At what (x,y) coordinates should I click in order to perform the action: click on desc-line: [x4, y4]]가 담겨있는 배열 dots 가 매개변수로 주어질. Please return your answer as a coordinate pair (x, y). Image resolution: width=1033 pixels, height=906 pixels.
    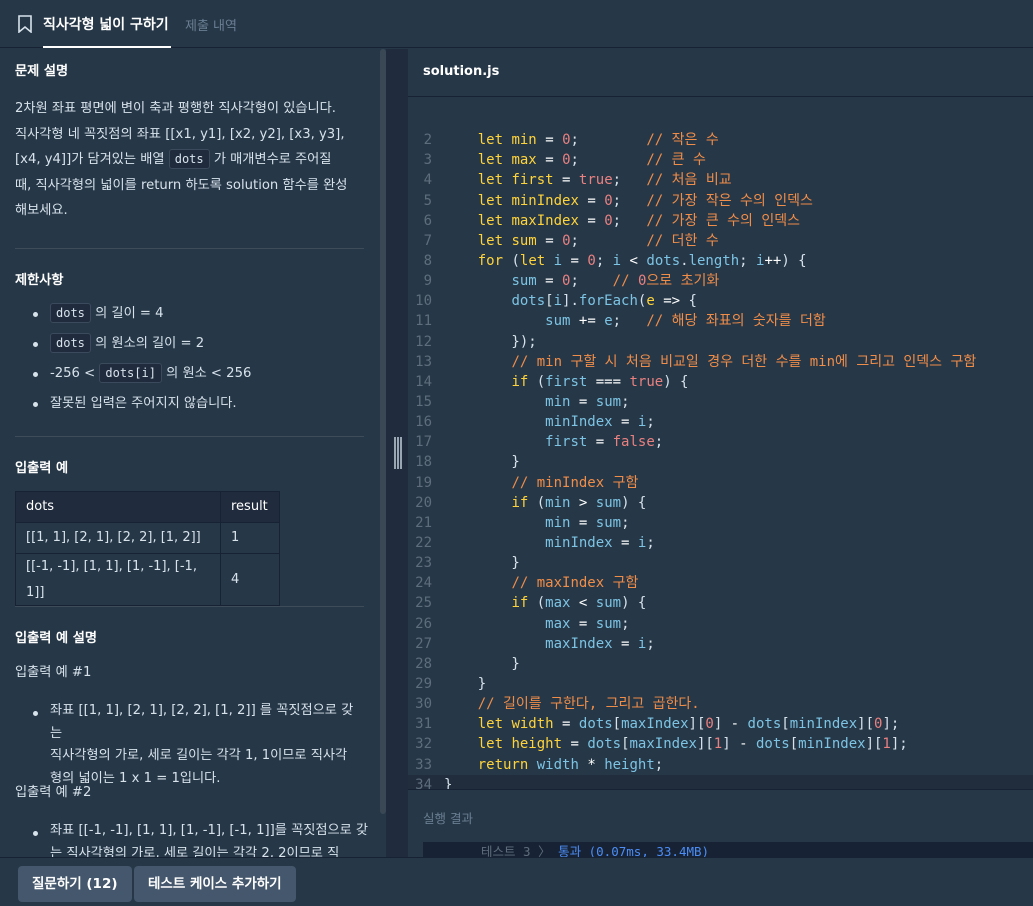
    Looking at the image, I should click on (192, 160).